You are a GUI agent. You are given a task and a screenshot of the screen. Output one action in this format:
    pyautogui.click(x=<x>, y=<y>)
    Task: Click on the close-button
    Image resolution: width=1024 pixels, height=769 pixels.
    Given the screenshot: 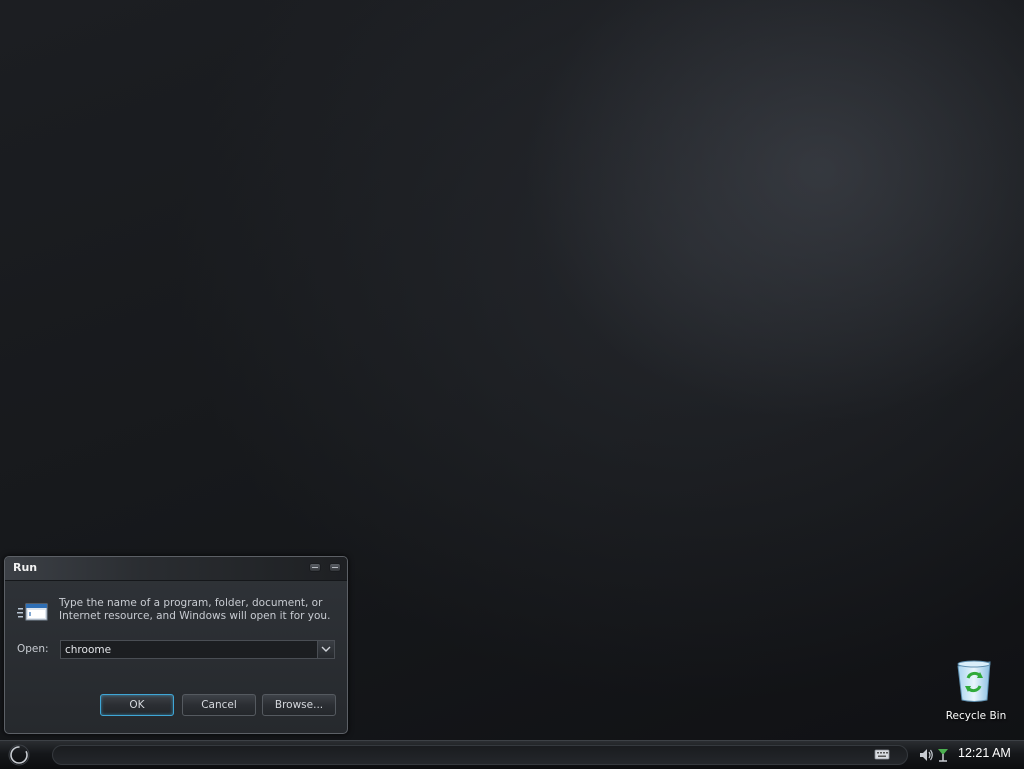 What is the action you would take?
    pyautogui.click(x=335, y=567)
    